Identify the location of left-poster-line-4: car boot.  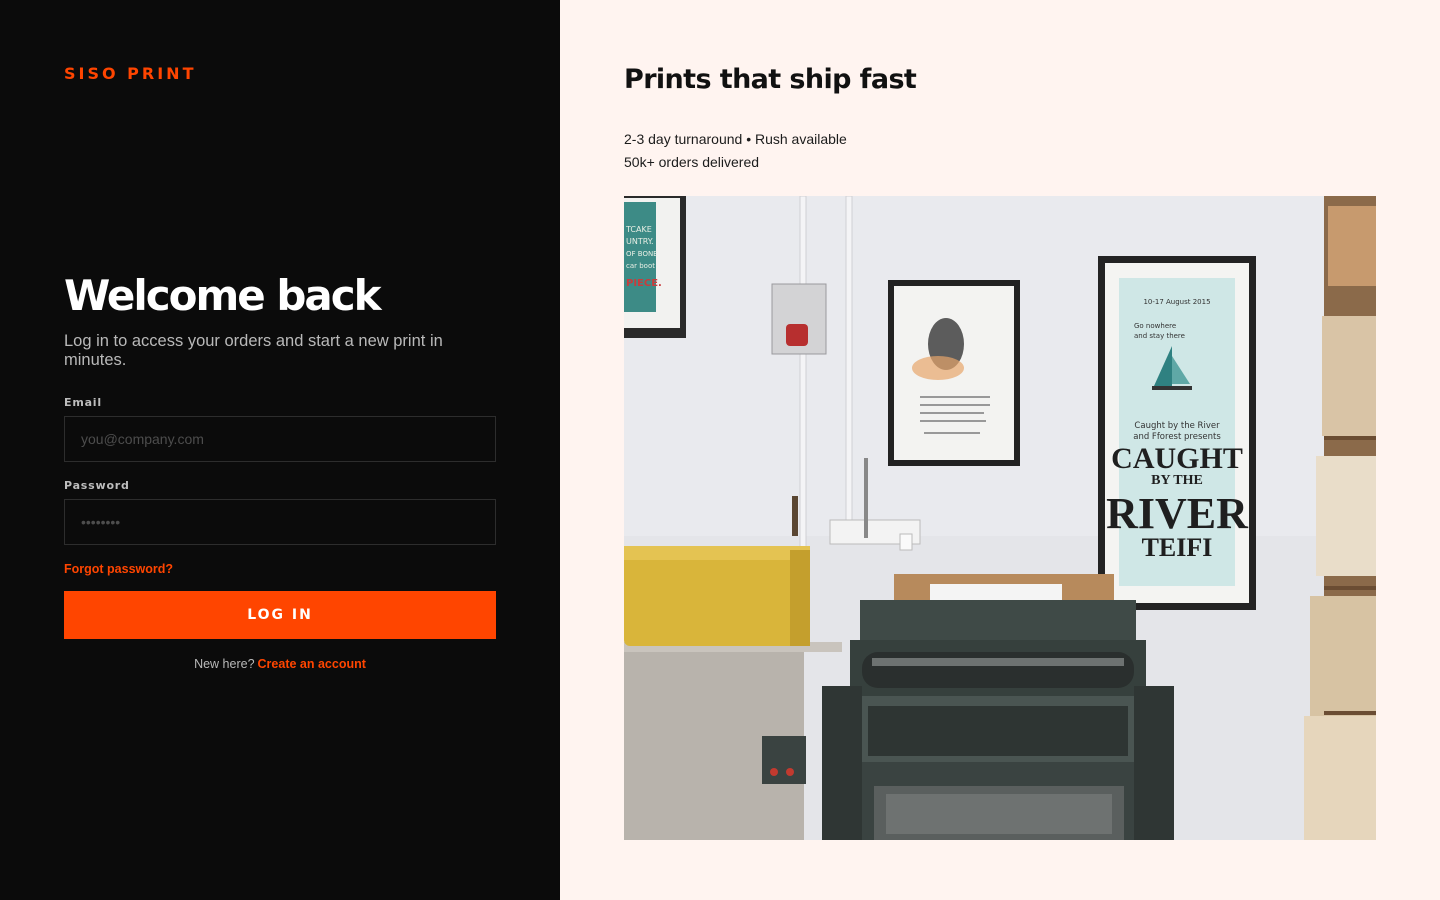
(640, 266).